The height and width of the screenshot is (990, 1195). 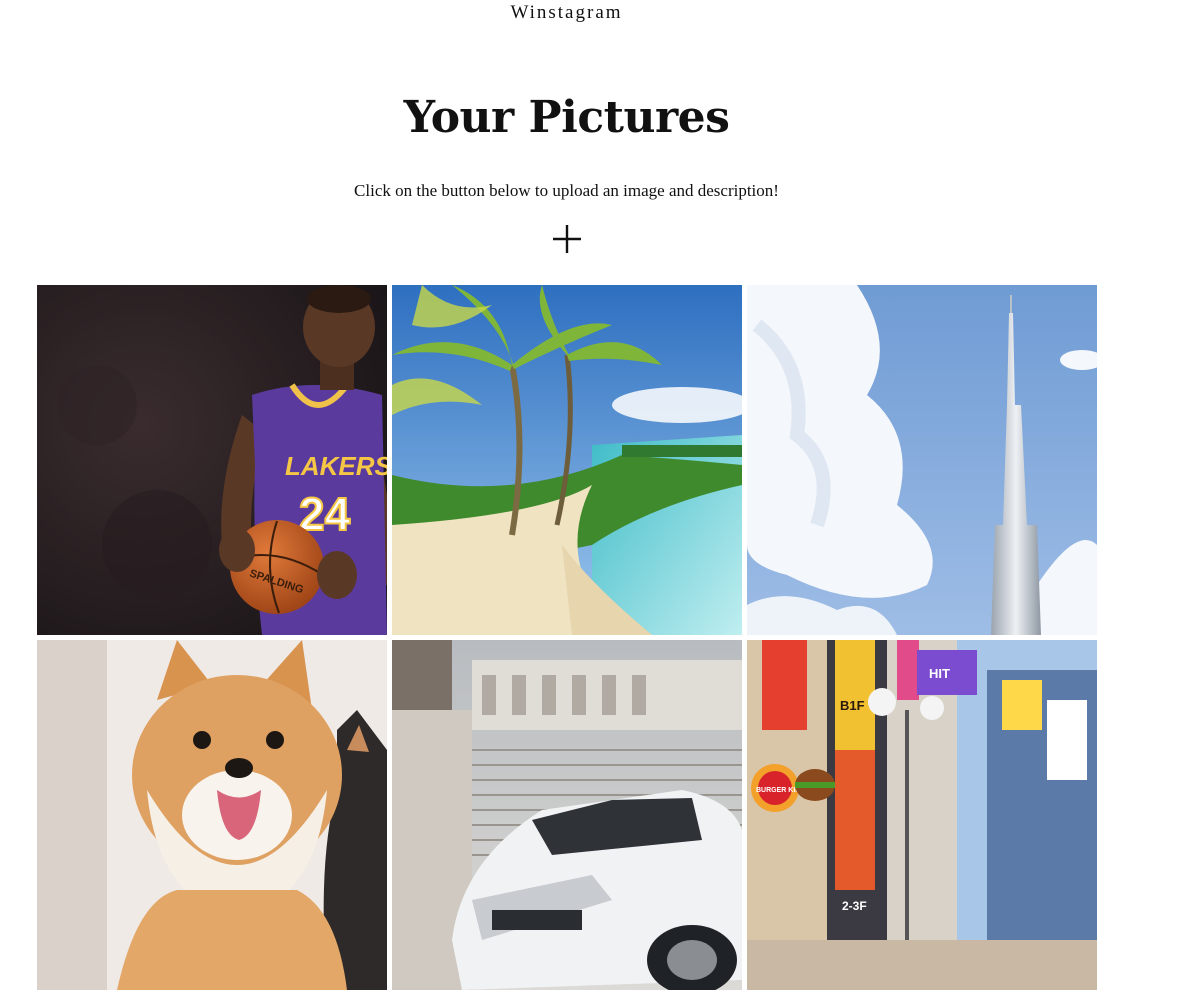 I want to click on photo-white-suv, so click(x=567, y=815).